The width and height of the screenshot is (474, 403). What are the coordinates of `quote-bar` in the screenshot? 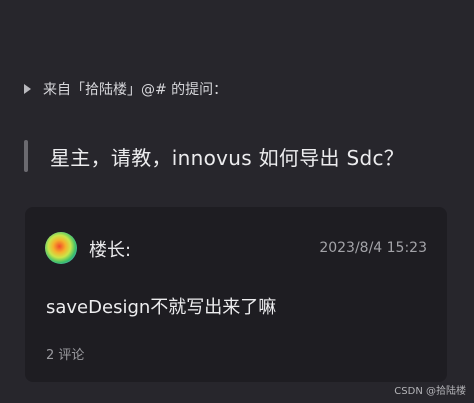 It's located at (26, 156).